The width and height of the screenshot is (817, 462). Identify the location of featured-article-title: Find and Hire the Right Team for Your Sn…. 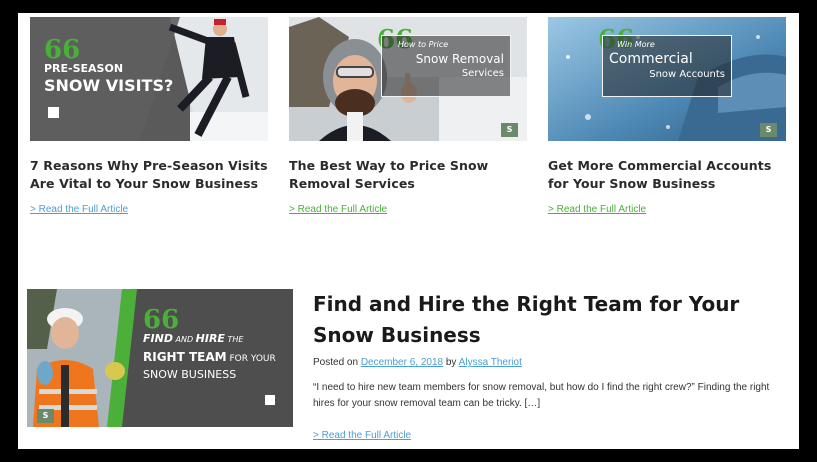
(552, 320).